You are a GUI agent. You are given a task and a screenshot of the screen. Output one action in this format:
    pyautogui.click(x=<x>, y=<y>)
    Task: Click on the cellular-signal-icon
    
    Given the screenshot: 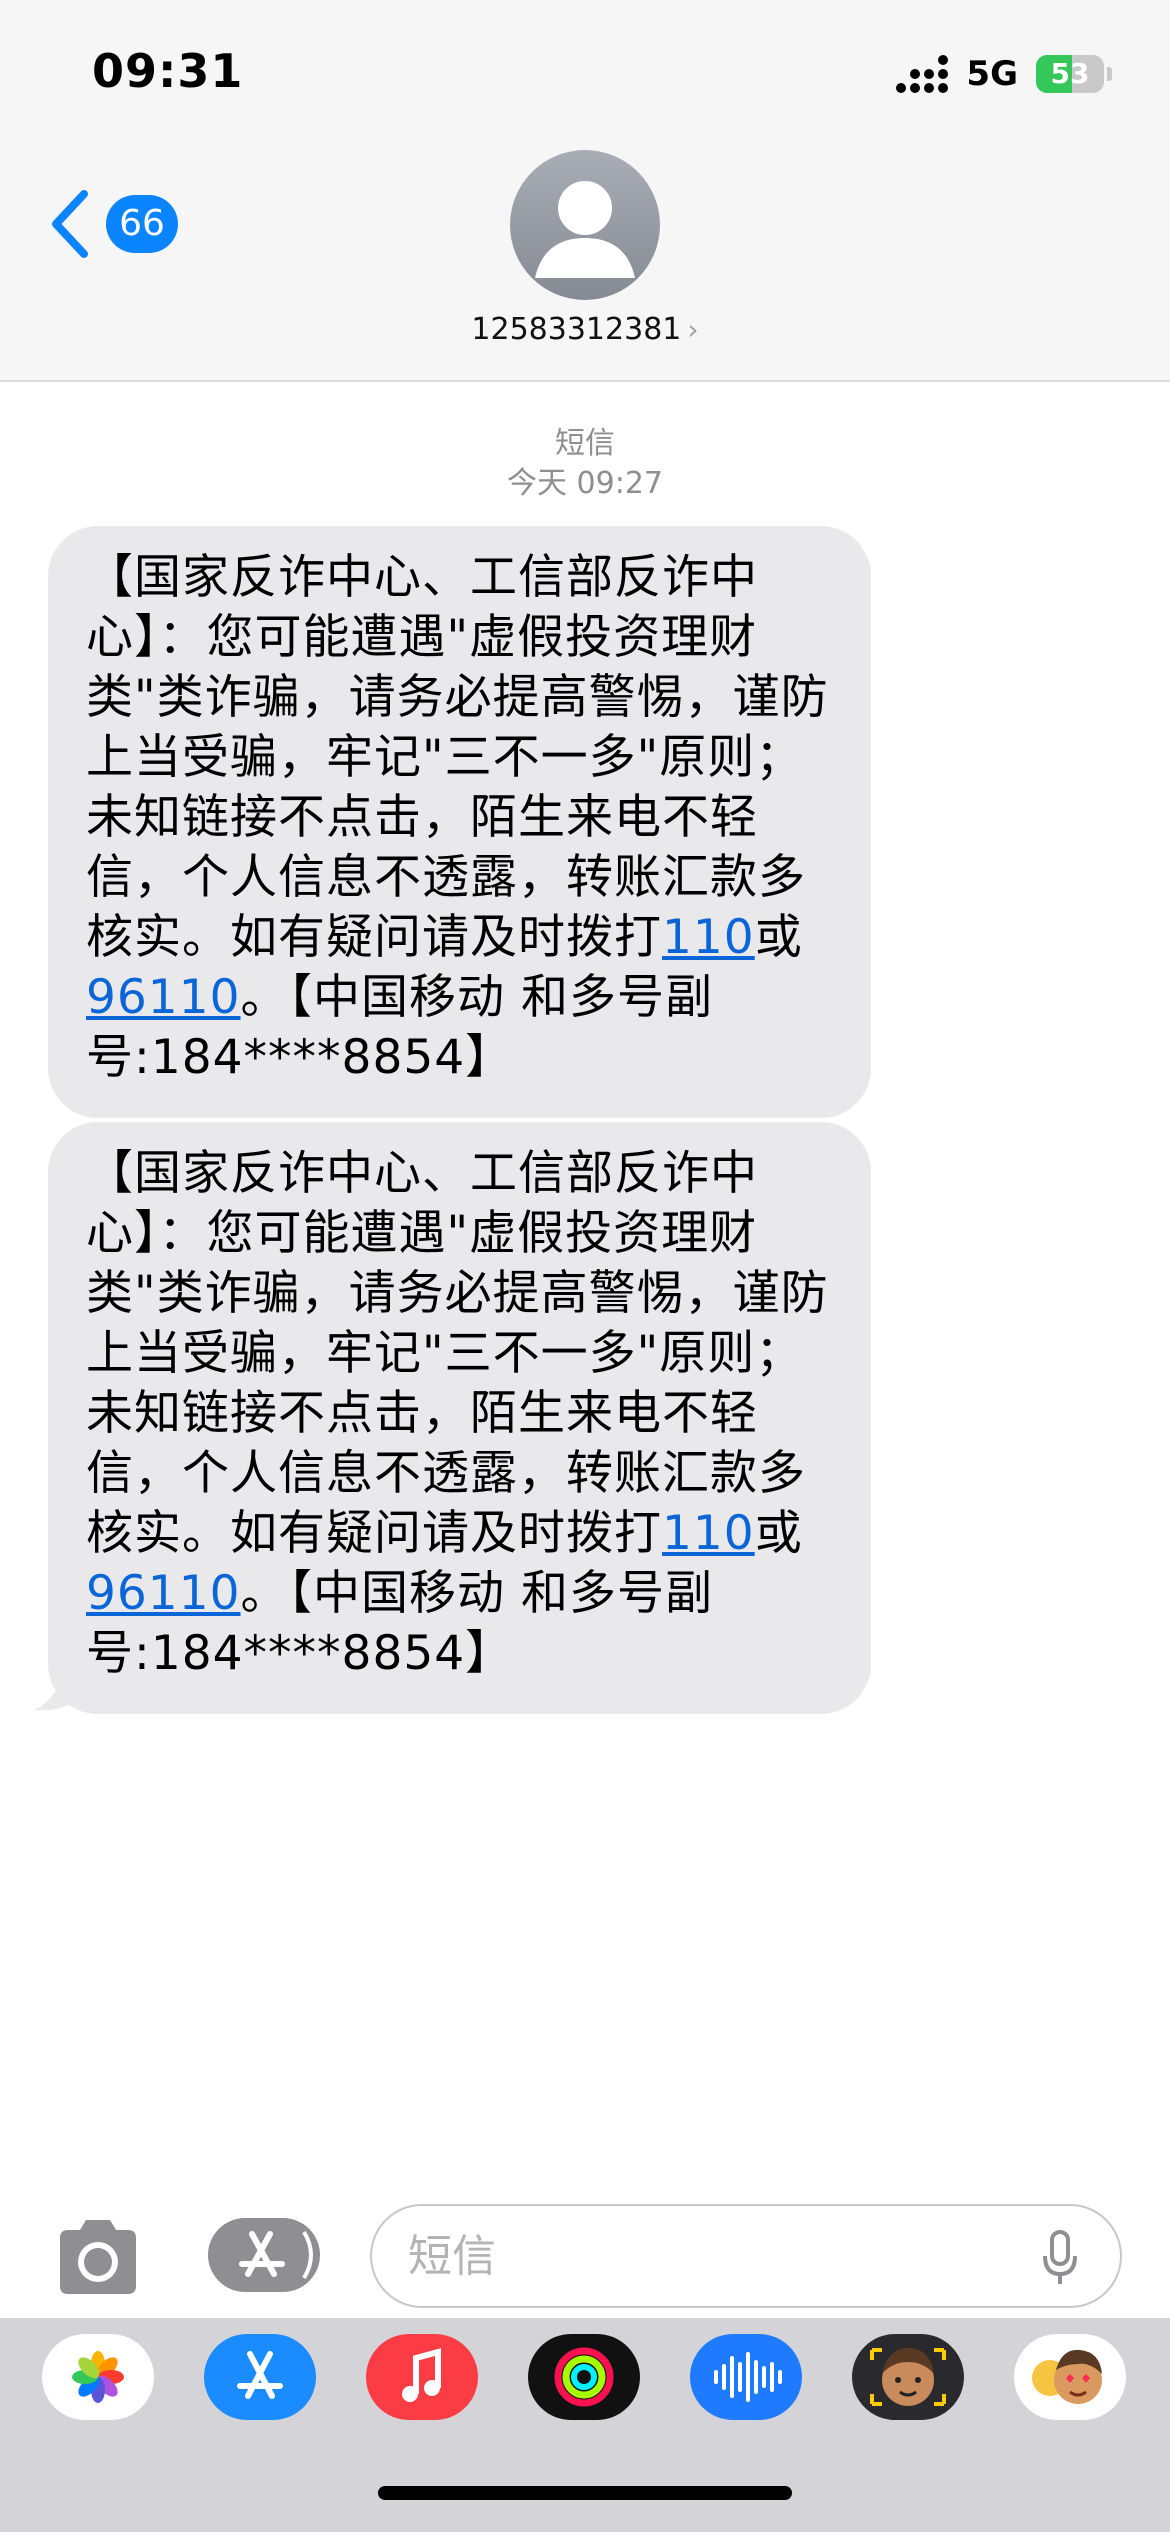 What is the action you would take?
    pyautogui.click(x=922, y=74)
    